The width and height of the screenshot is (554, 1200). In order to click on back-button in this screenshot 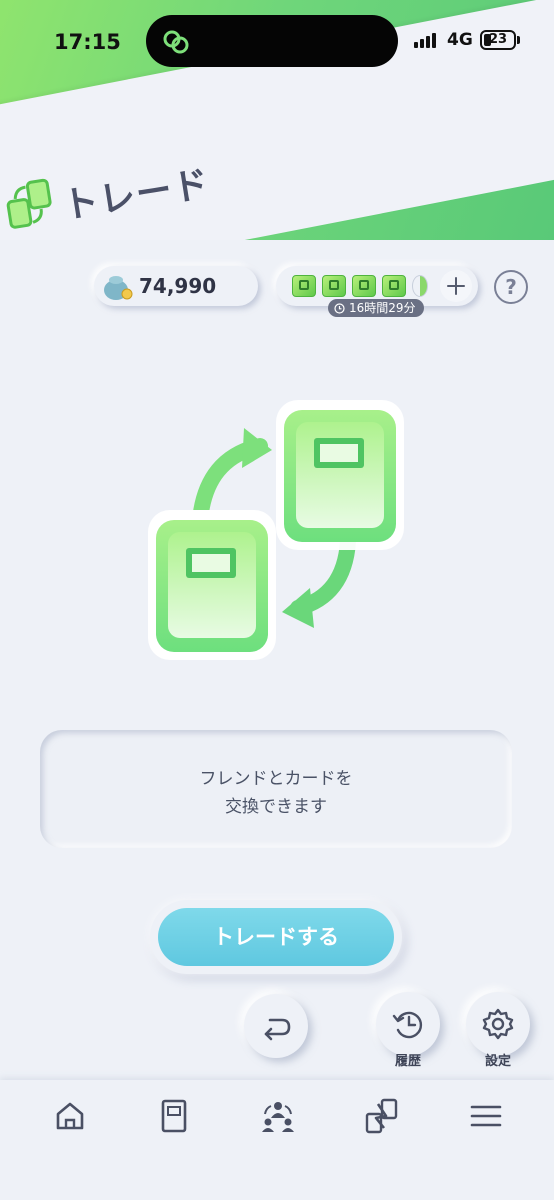, I will do `click(276, 1026)`.